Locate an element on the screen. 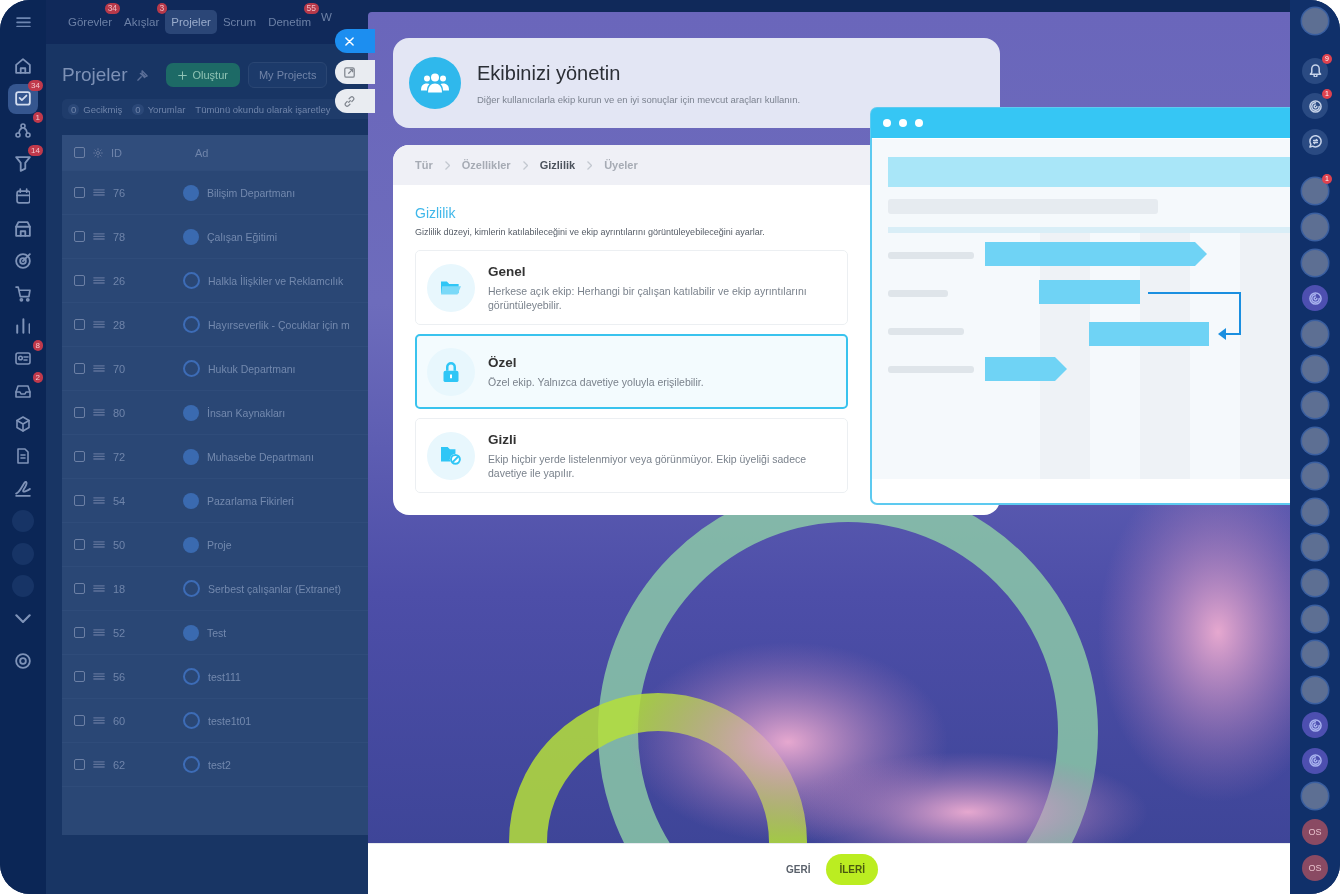  privacy-option: Gizli Ekip hiçbir yerde listelenmiyor veya görünmüyor. Ekip üyeliği sadece davetiye ile yapılır. is located at coordinates (631, 455).